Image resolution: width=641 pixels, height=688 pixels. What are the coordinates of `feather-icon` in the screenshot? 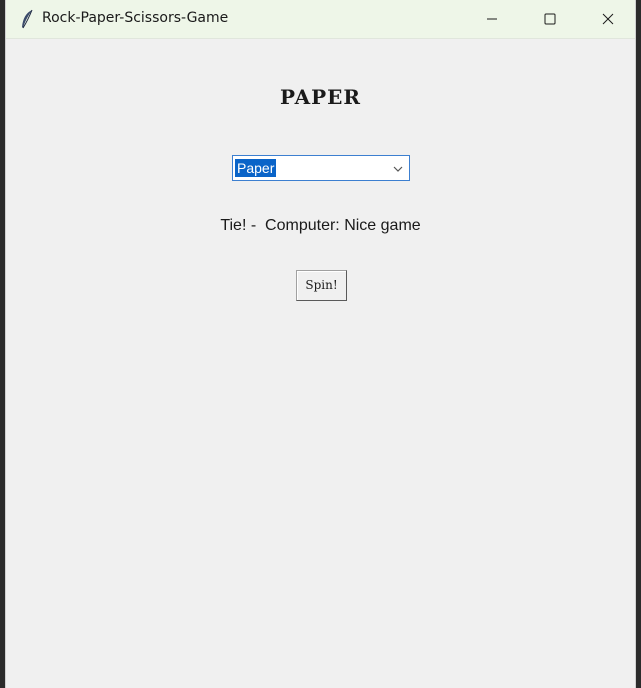 It's located at (27, 19).